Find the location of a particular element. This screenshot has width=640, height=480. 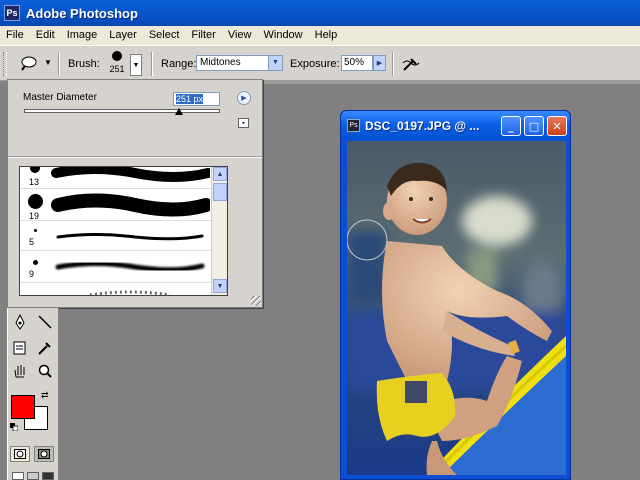

standard-mode-icon is located at coordinates (20, 454).